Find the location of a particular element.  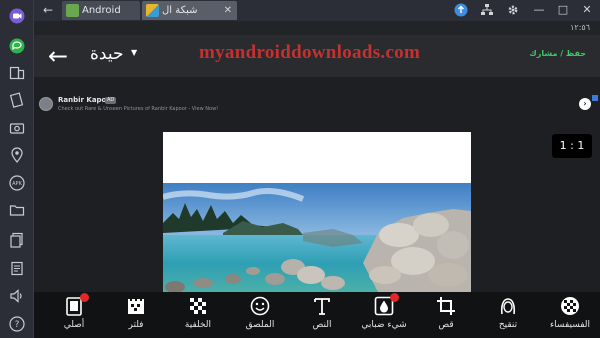

volume-icon is located at coordinates (17, 296).